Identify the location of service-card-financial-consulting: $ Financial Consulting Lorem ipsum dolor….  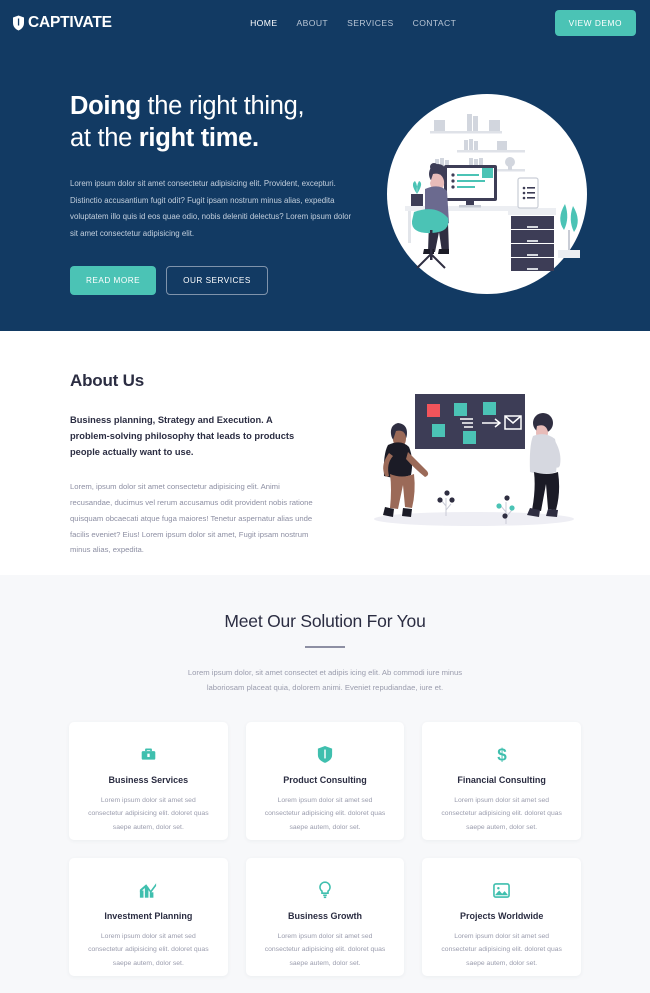
(501, 781).